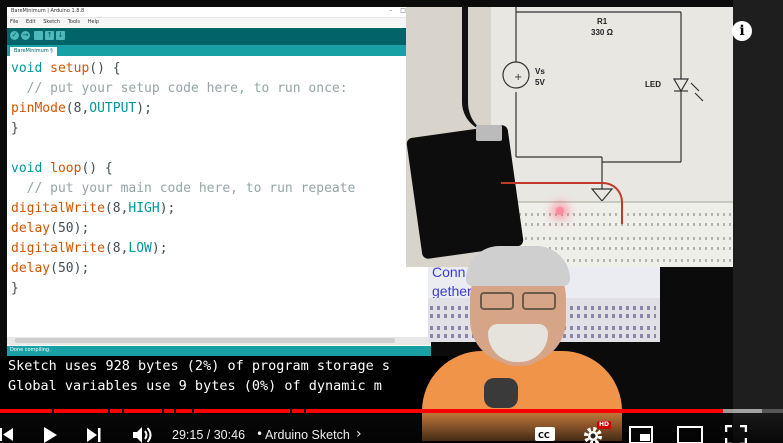  Describe the element at coordinates (540, 71) in the screenshot. I see `schematic-vs-label: Vs` at that location.